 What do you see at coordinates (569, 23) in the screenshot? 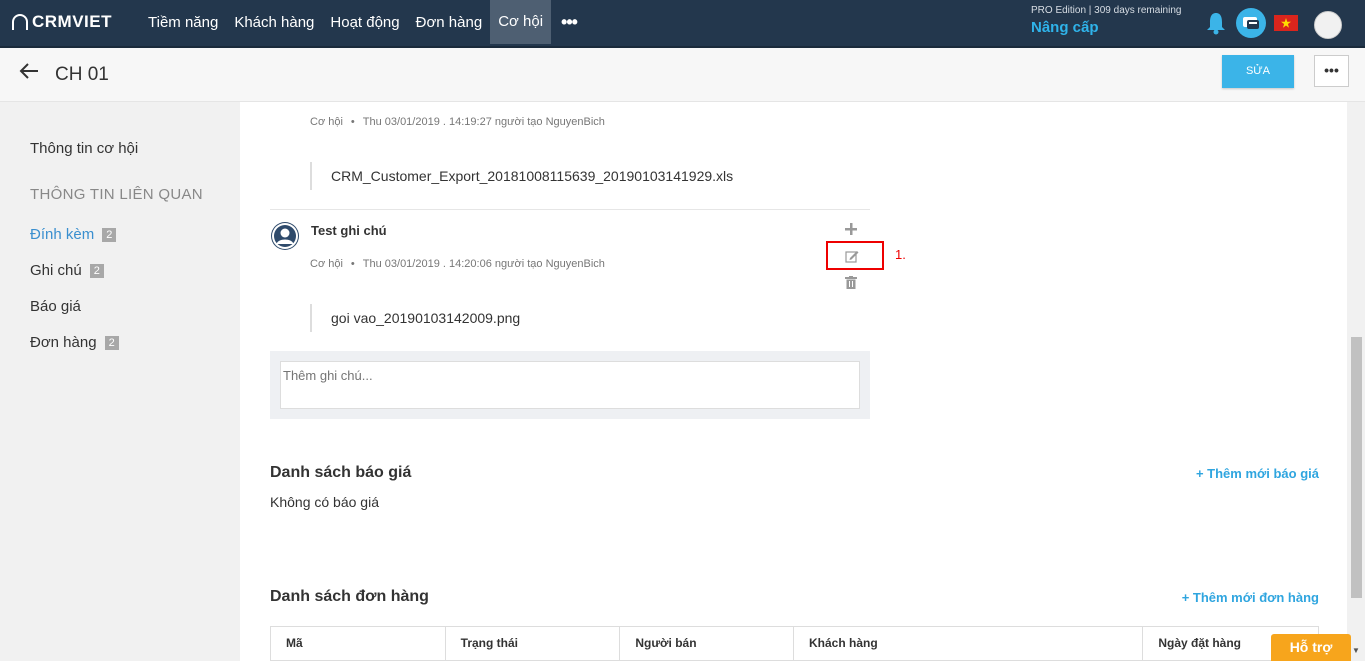
I see `nav-more-button: •••` at bounding box center [569, 23].